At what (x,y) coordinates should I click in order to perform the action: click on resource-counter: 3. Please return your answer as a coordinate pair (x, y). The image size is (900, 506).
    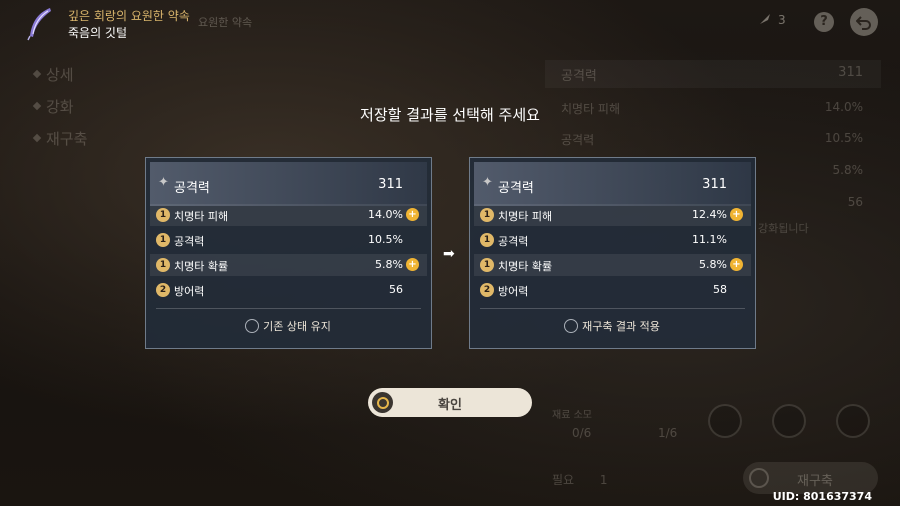
    Looking at the image, I should click on (772, 19).